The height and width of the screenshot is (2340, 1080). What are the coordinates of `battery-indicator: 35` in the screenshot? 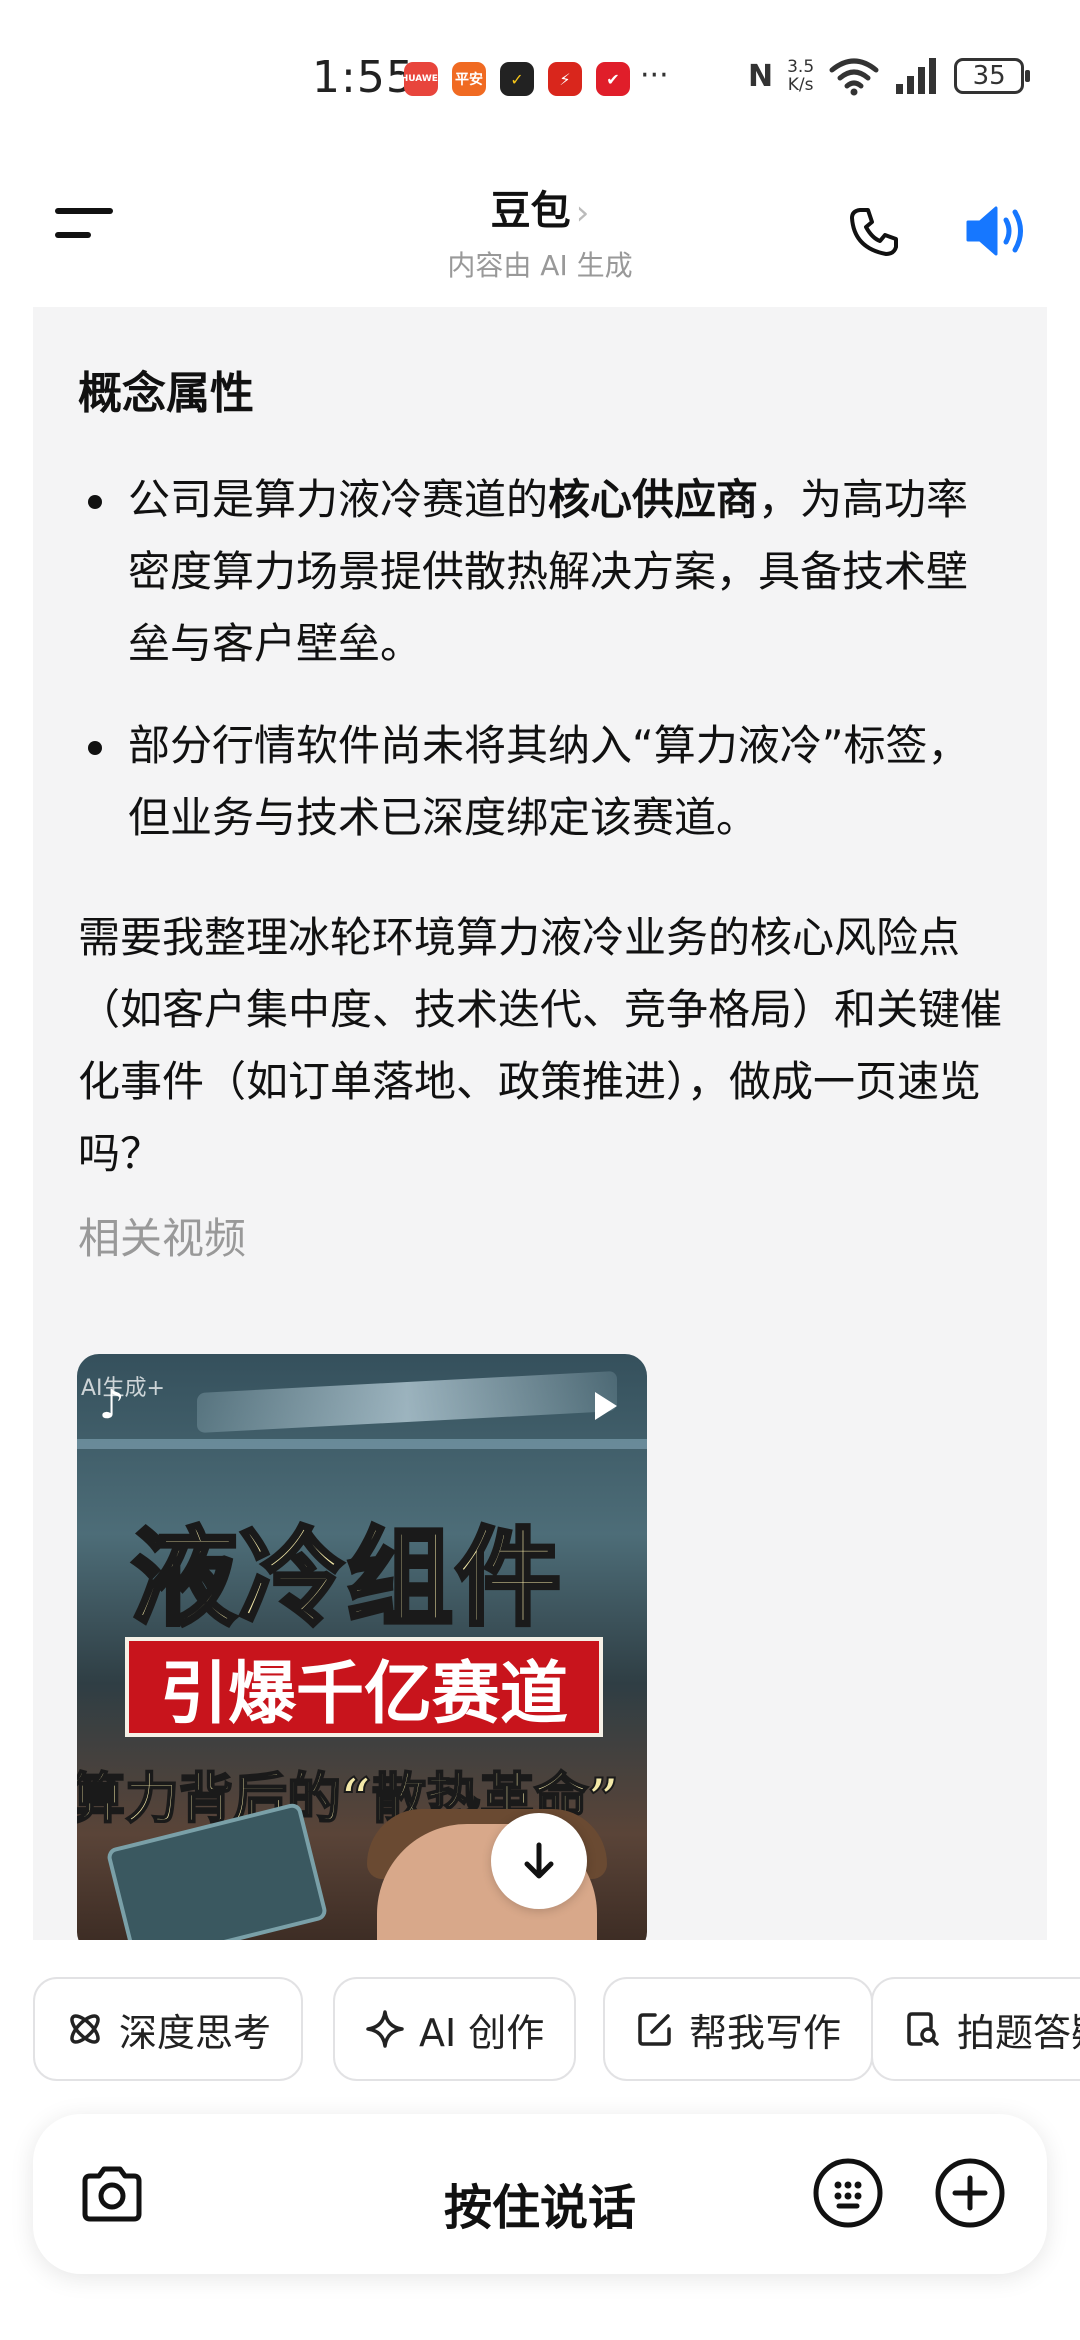 It's located at (992, 76).